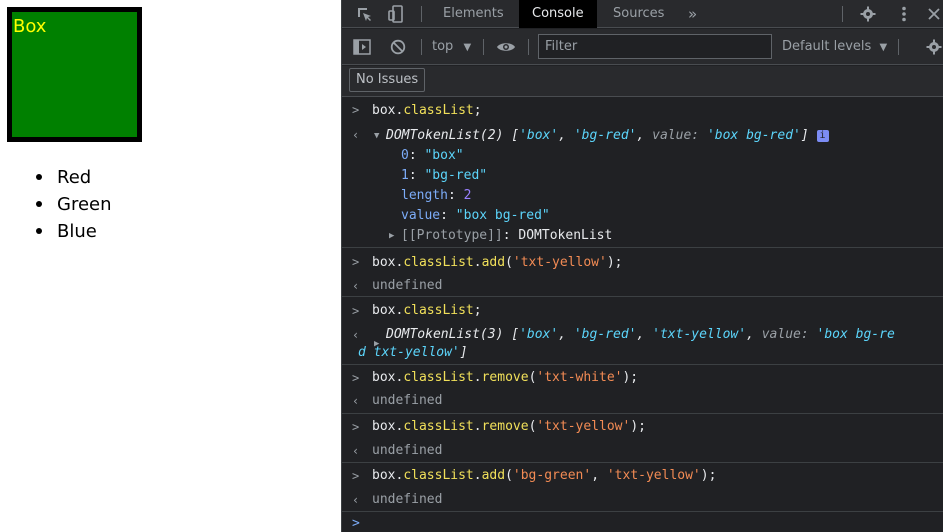 Image resolution: width=943 pixels, height=532 pixels. I want to click on context-selector: top ▼, so click(451, 47).